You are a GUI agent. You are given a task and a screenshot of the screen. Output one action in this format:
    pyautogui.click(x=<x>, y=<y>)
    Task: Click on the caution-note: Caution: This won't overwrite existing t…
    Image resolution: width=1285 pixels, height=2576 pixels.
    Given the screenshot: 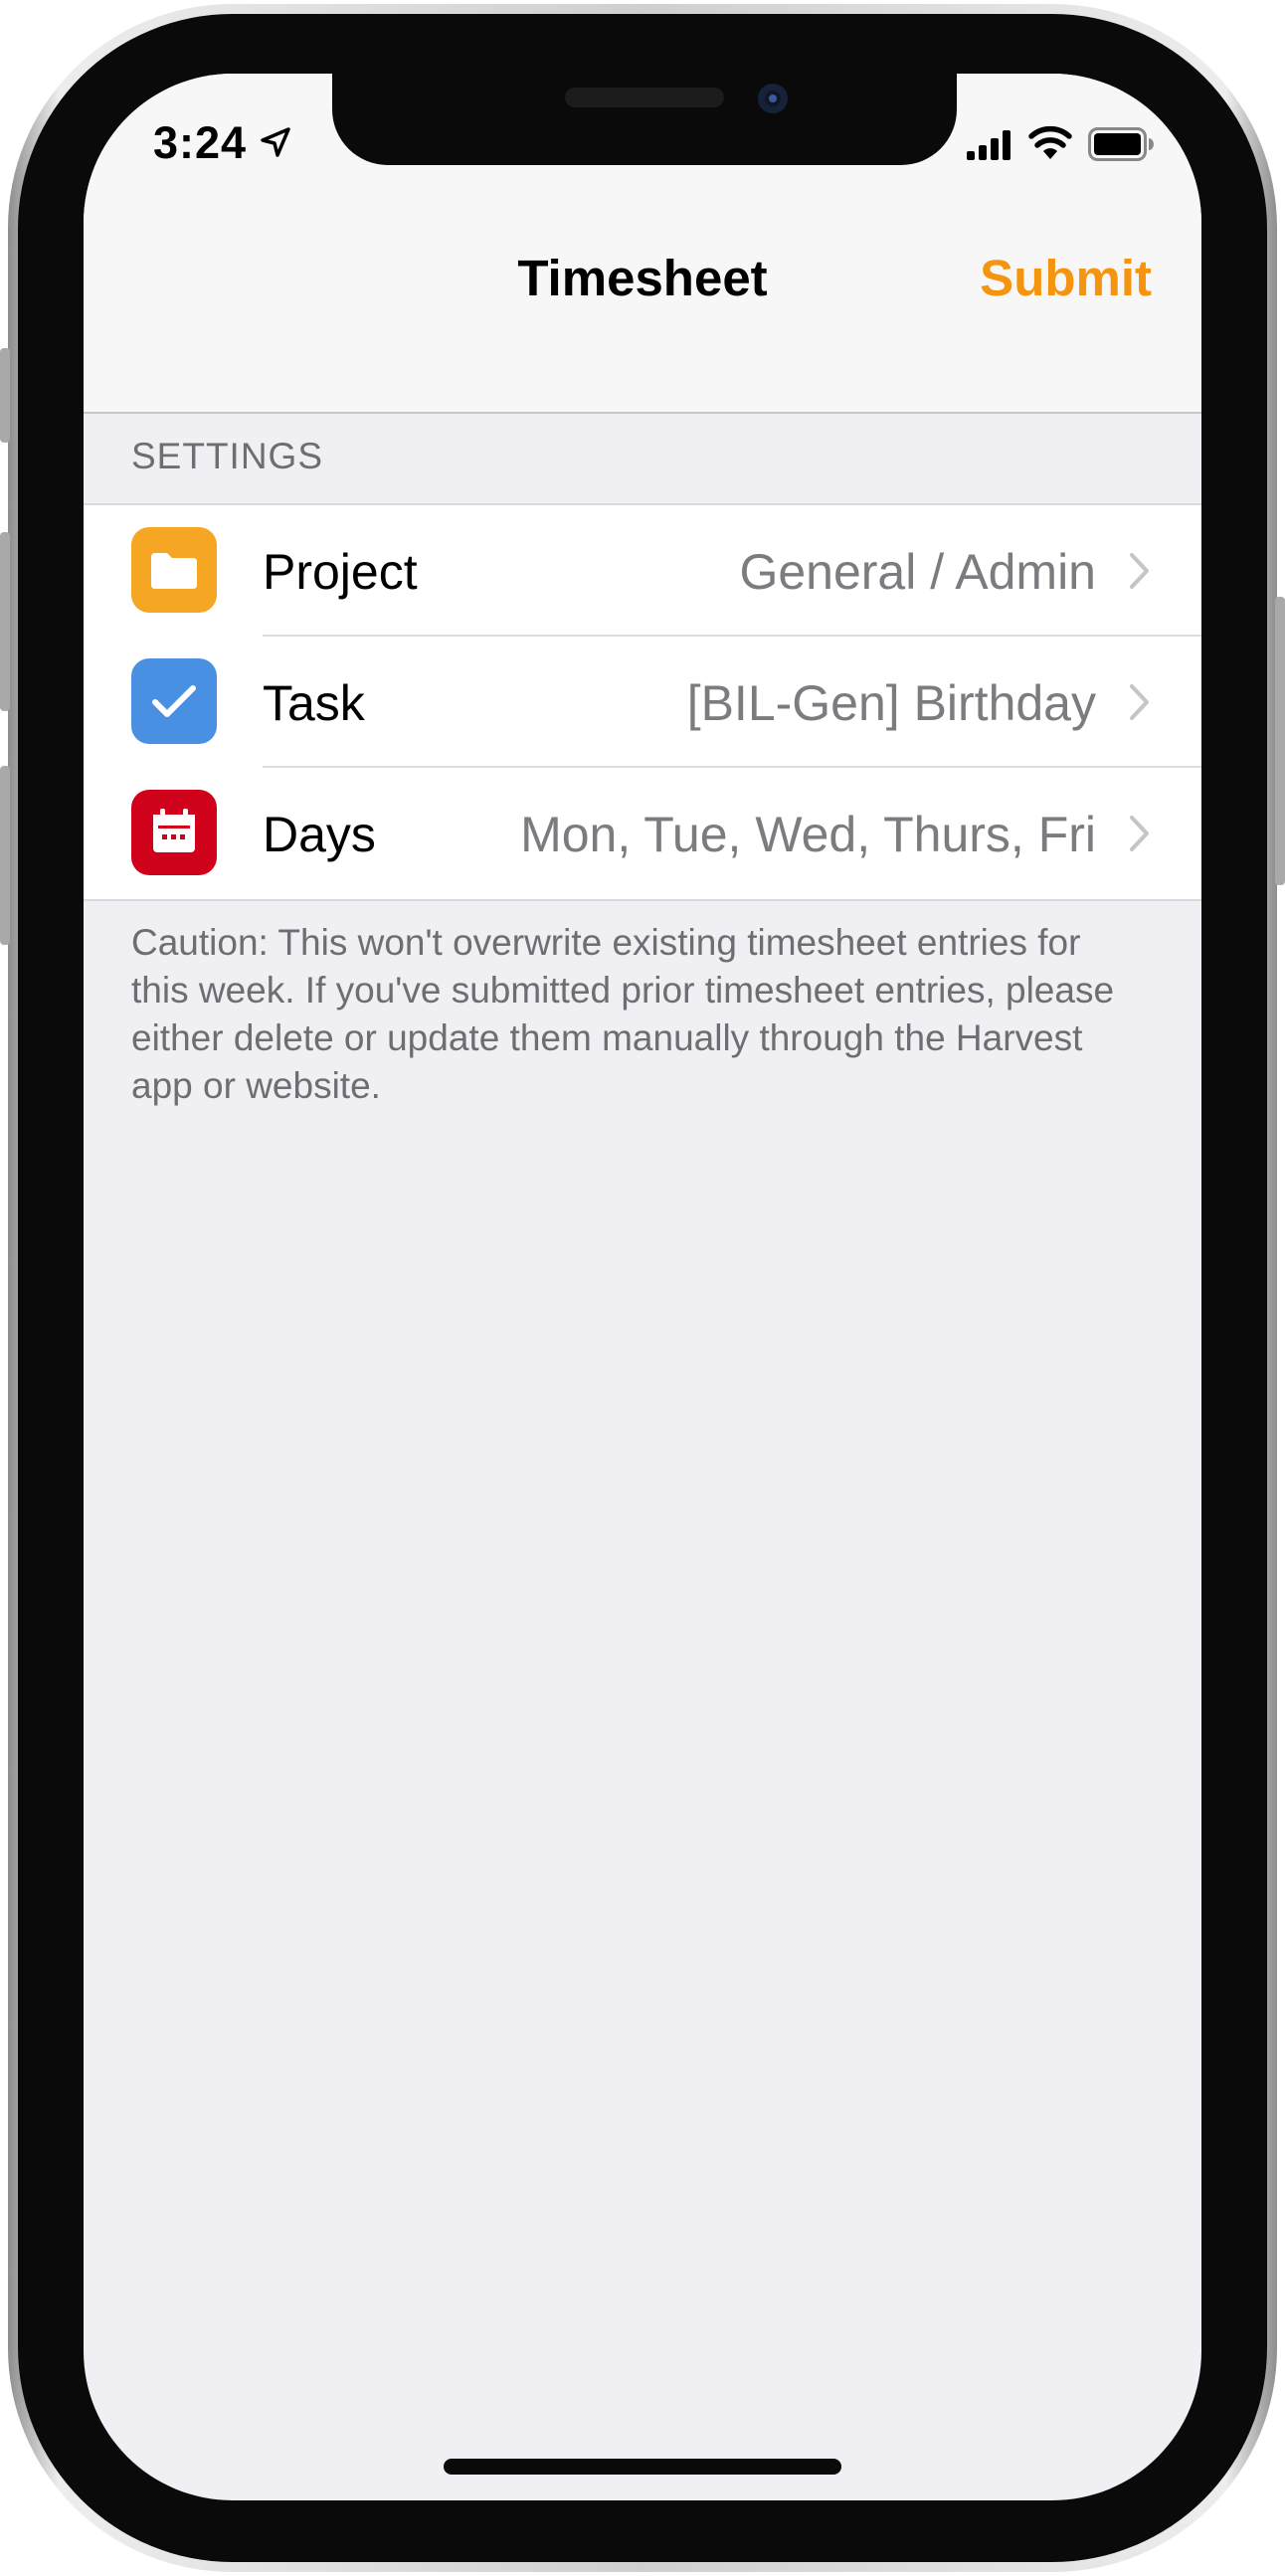 What is the action you would take?
    pyautogui.click(x=623, y=1014)
    